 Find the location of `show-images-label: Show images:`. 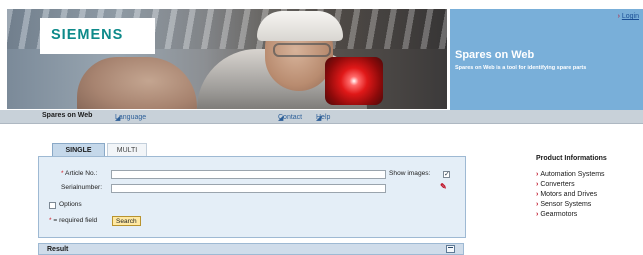

show-images-label: Show images: is located at coordinates (410, 173).